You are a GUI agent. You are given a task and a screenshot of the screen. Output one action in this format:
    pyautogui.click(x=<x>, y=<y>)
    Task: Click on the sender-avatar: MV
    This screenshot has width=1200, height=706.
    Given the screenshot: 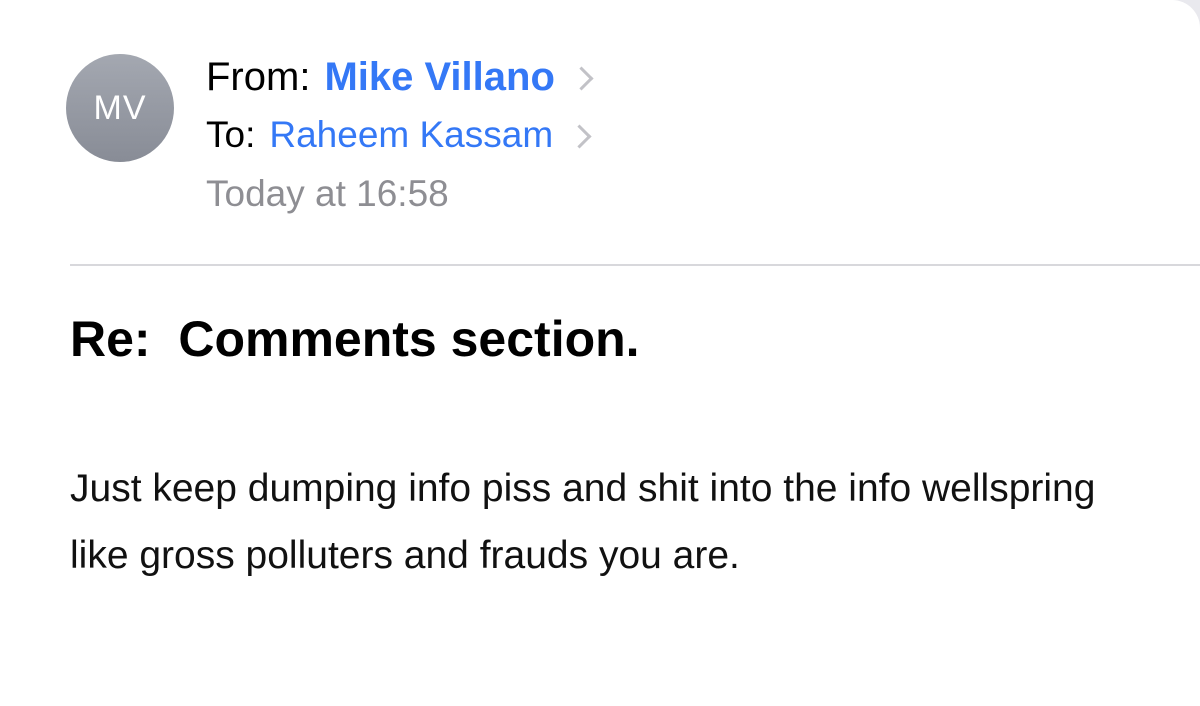 What is the action you would take?
    pyautogui.click(x=120, y=108)
    